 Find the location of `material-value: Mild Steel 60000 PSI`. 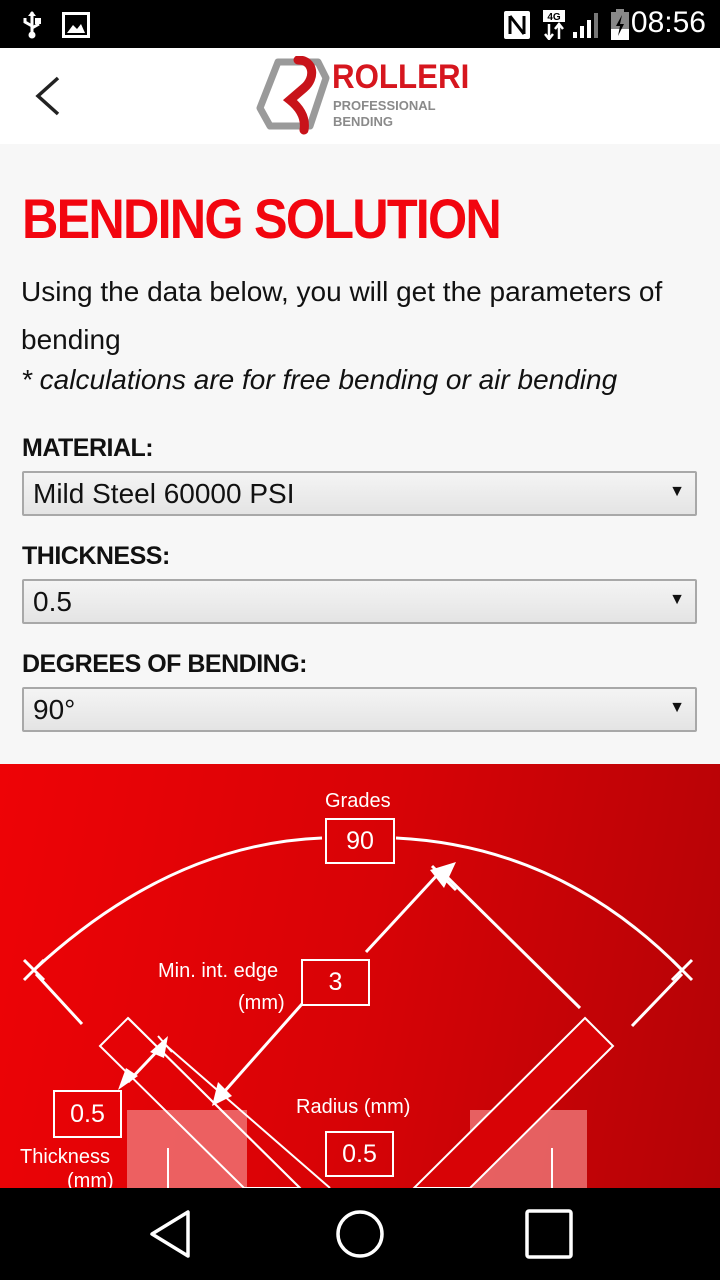

material-value: Mild Steel 60000 PSI is located at coordinates (164, 493).